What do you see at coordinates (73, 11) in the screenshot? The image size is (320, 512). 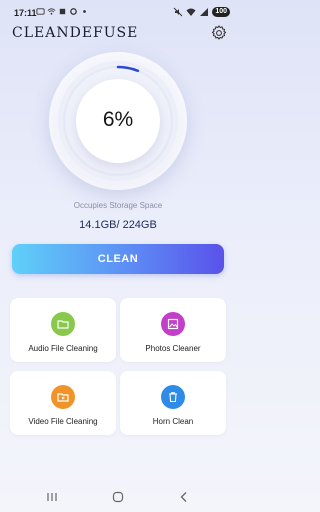 I see `settings-small-icon` at bounding box center [73, 11].